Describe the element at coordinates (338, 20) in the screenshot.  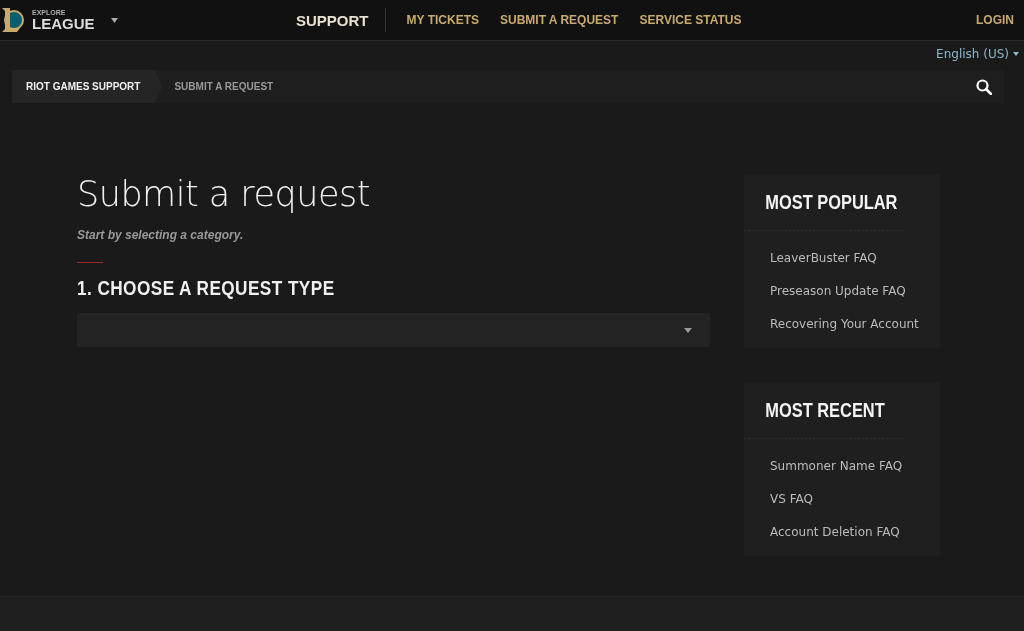
I see `section-title: SUPPORT` at that location.